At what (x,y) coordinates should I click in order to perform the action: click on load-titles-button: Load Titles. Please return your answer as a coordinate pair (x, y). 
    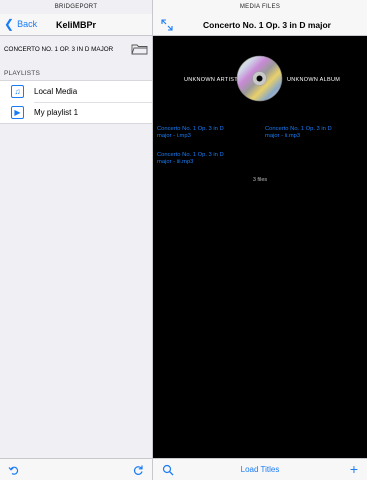
    Looking at the image, I should click on (260, 469).